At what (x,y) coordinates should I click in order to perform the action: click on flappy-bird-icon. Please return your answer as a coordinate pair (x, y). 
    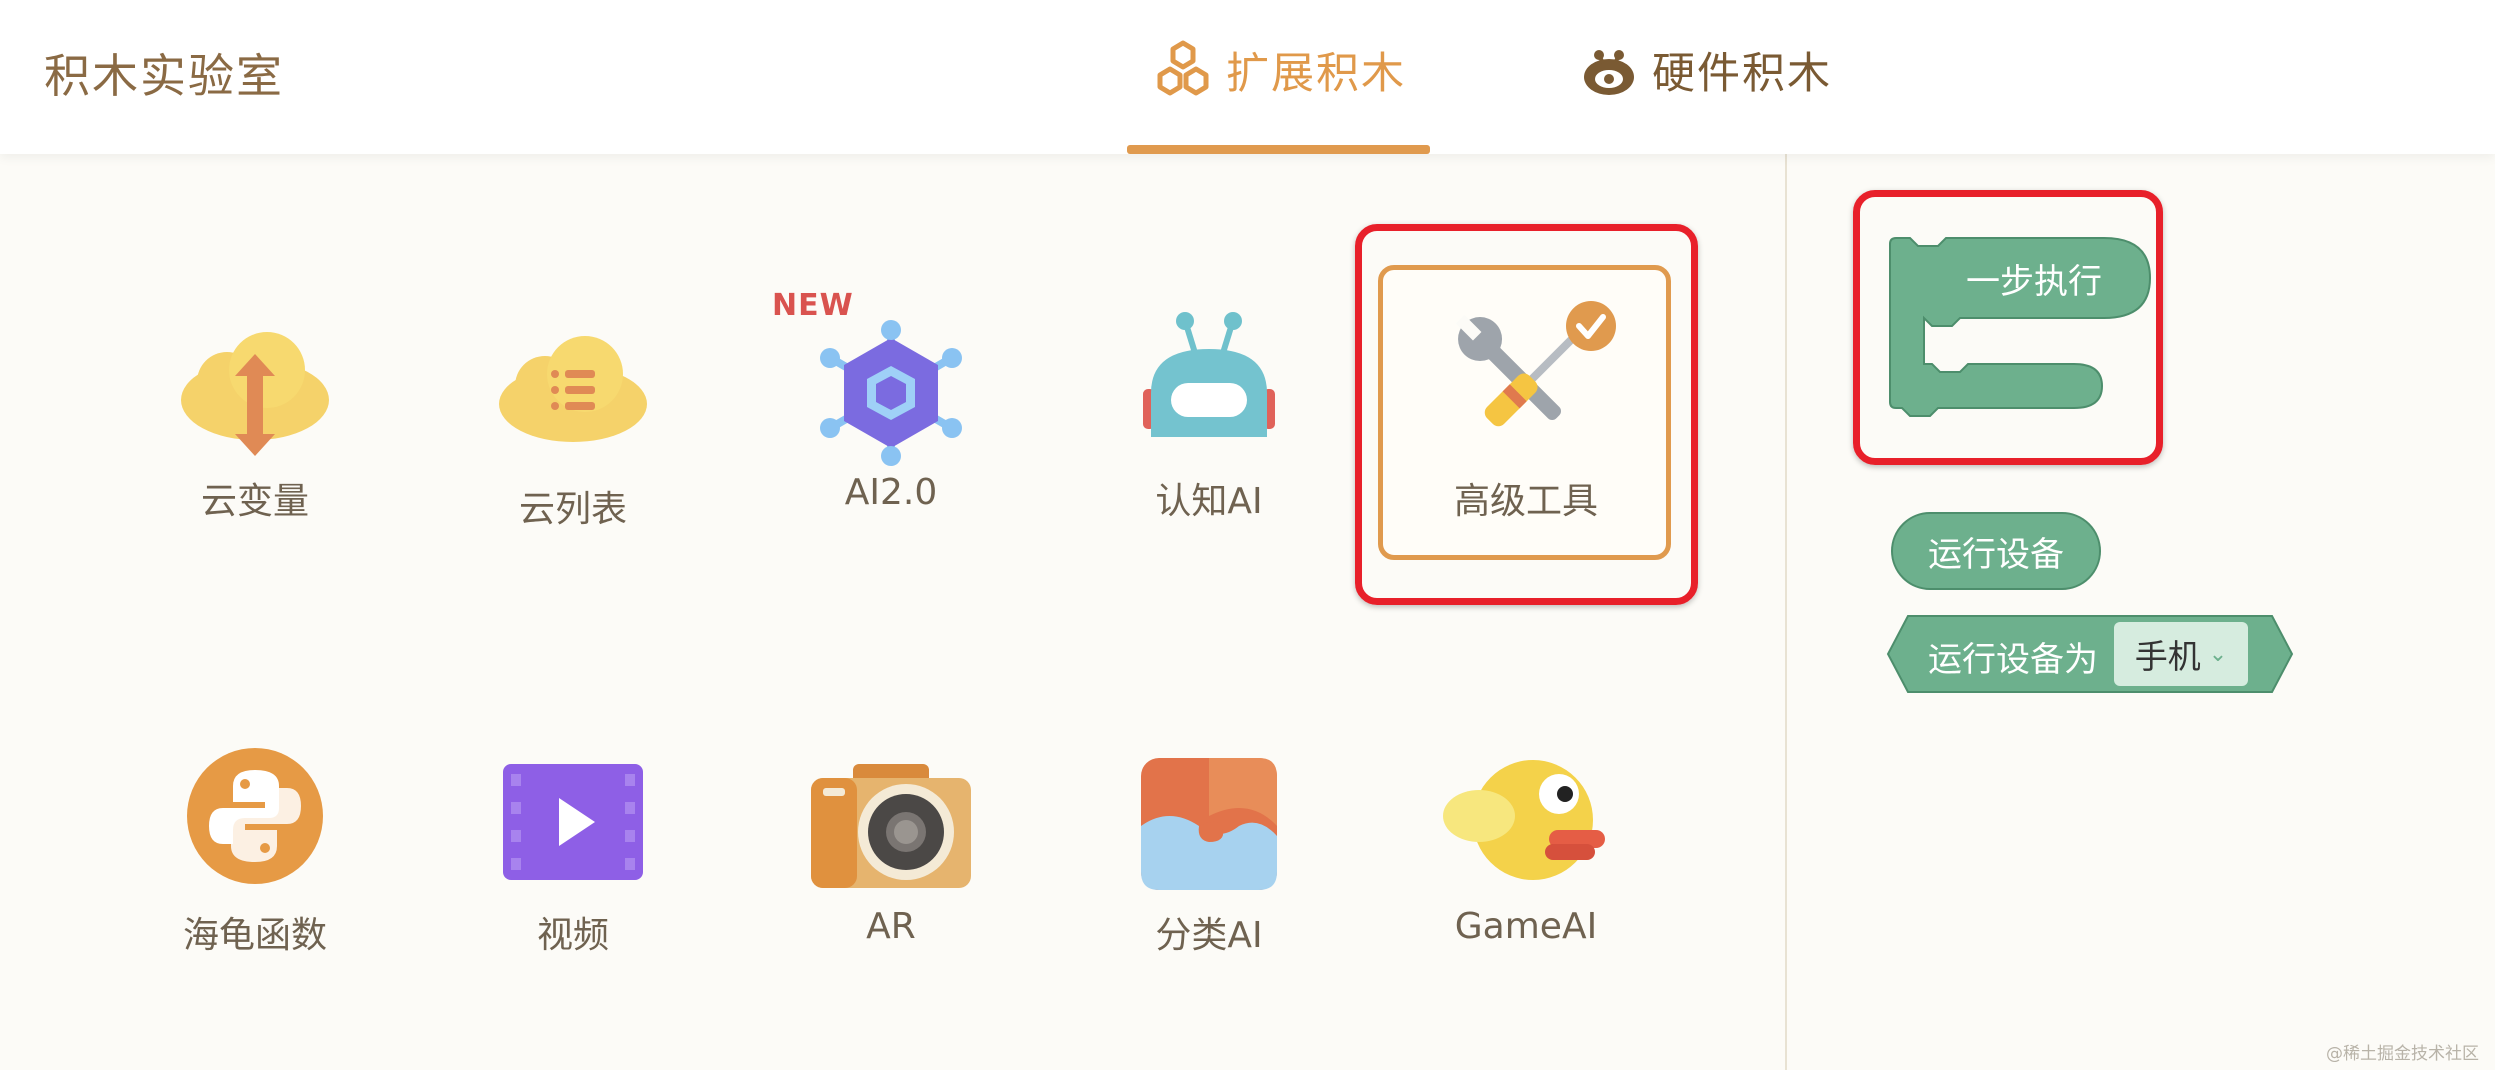
    Looking at the image, I should click on (1524, 820).